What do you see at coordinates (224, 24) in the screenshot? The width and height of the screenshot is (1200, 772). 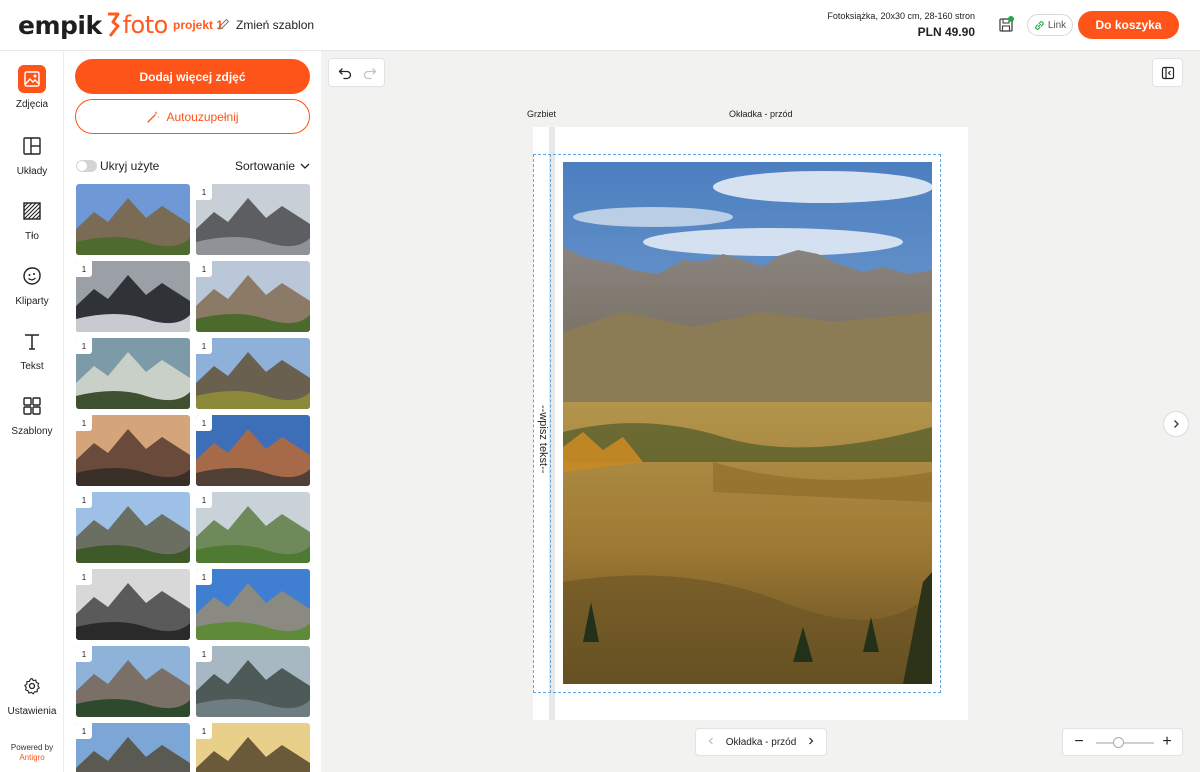 I see `pencil-icon` at bounding box center [224, 24].